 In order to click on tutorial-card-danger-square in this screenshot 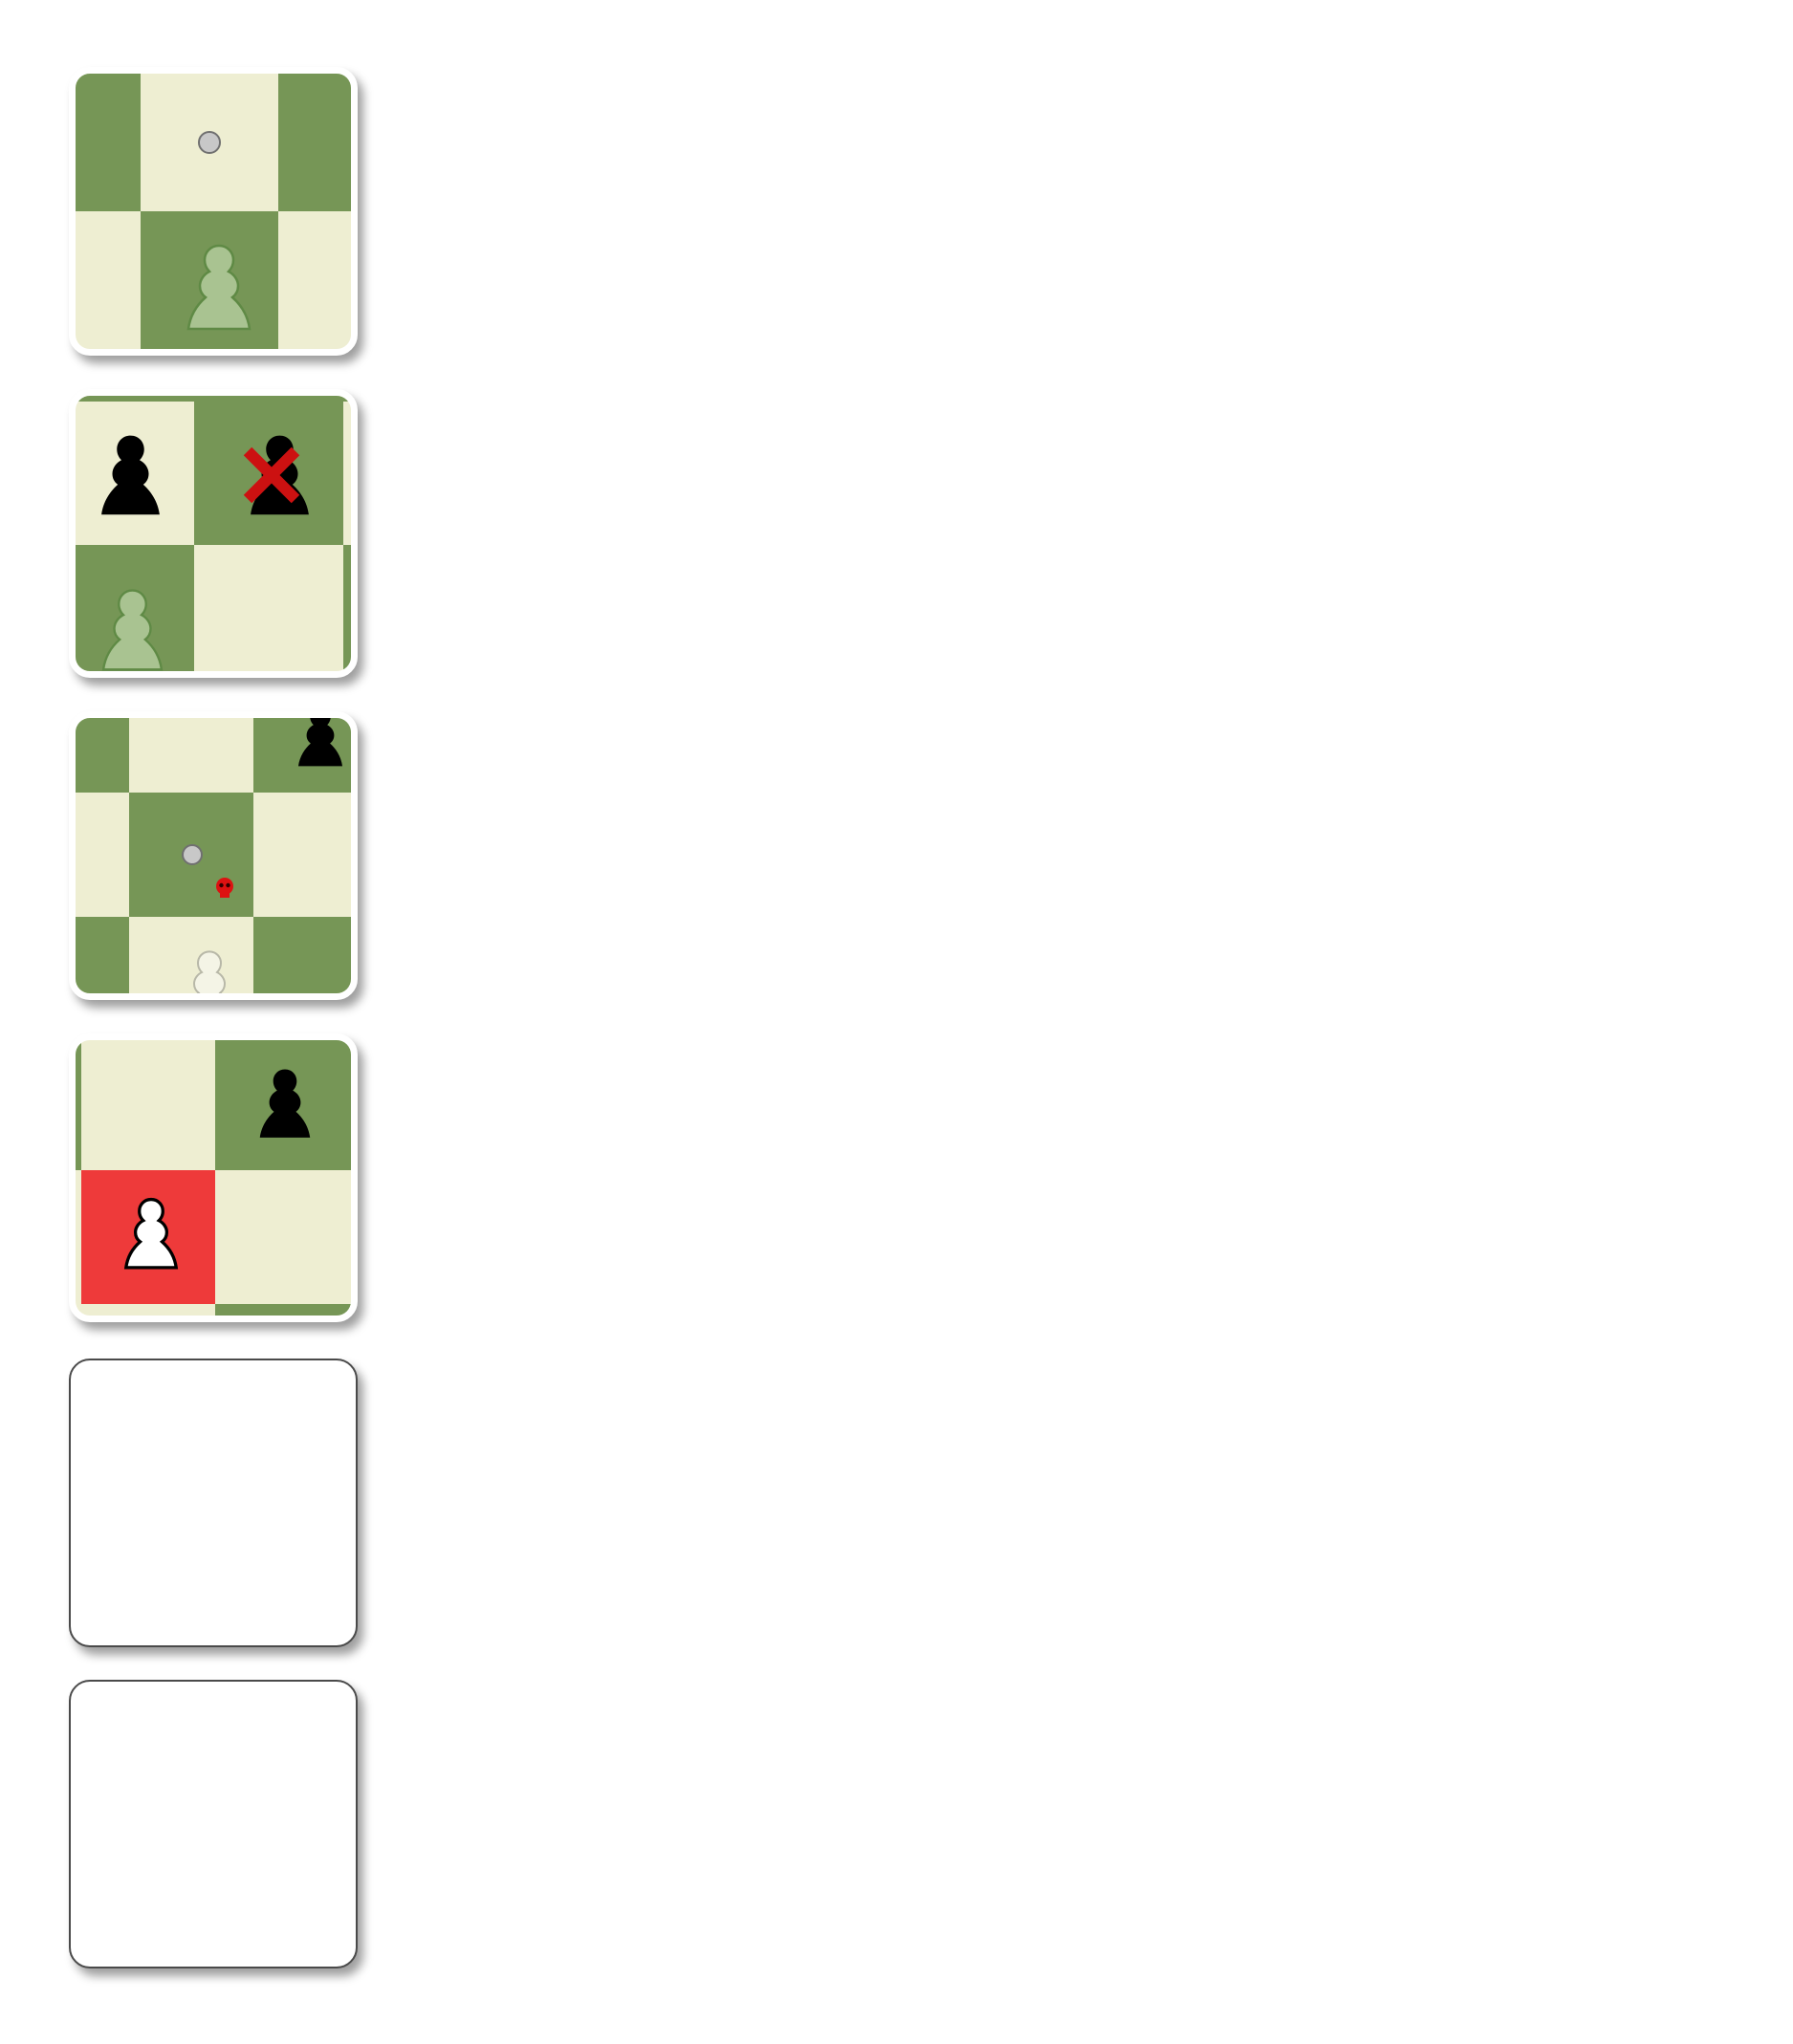, I will do `click(213, 855)`.